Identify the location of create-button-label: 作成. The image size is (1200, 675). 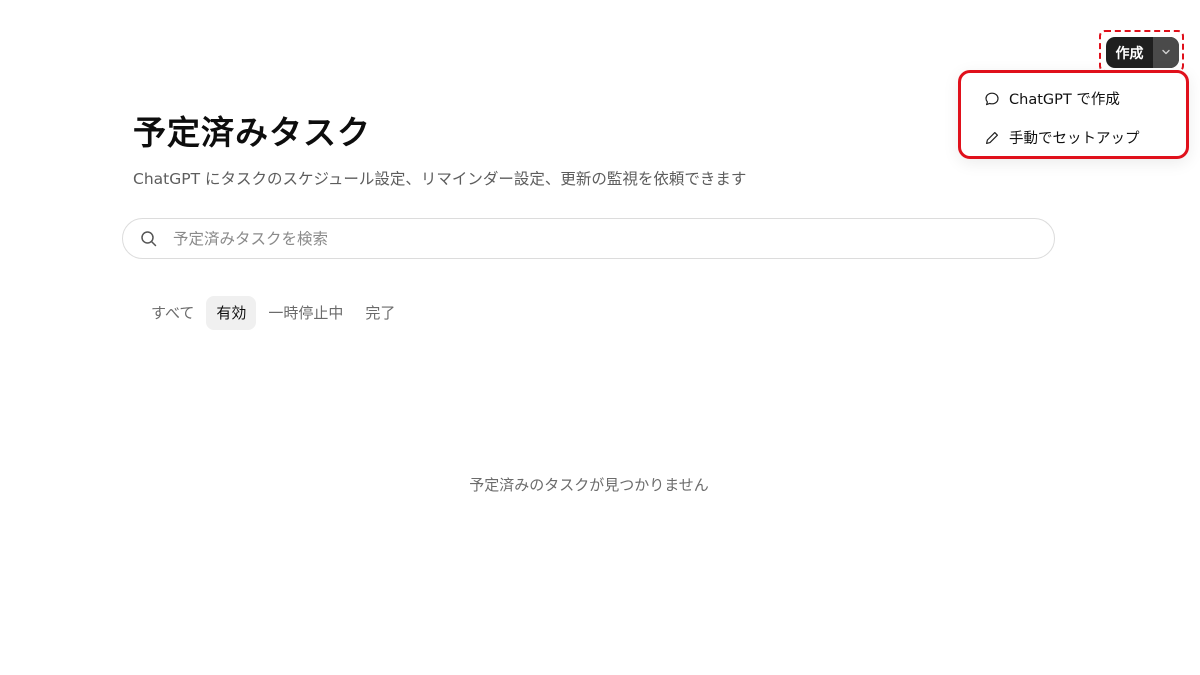
(1129, 53).